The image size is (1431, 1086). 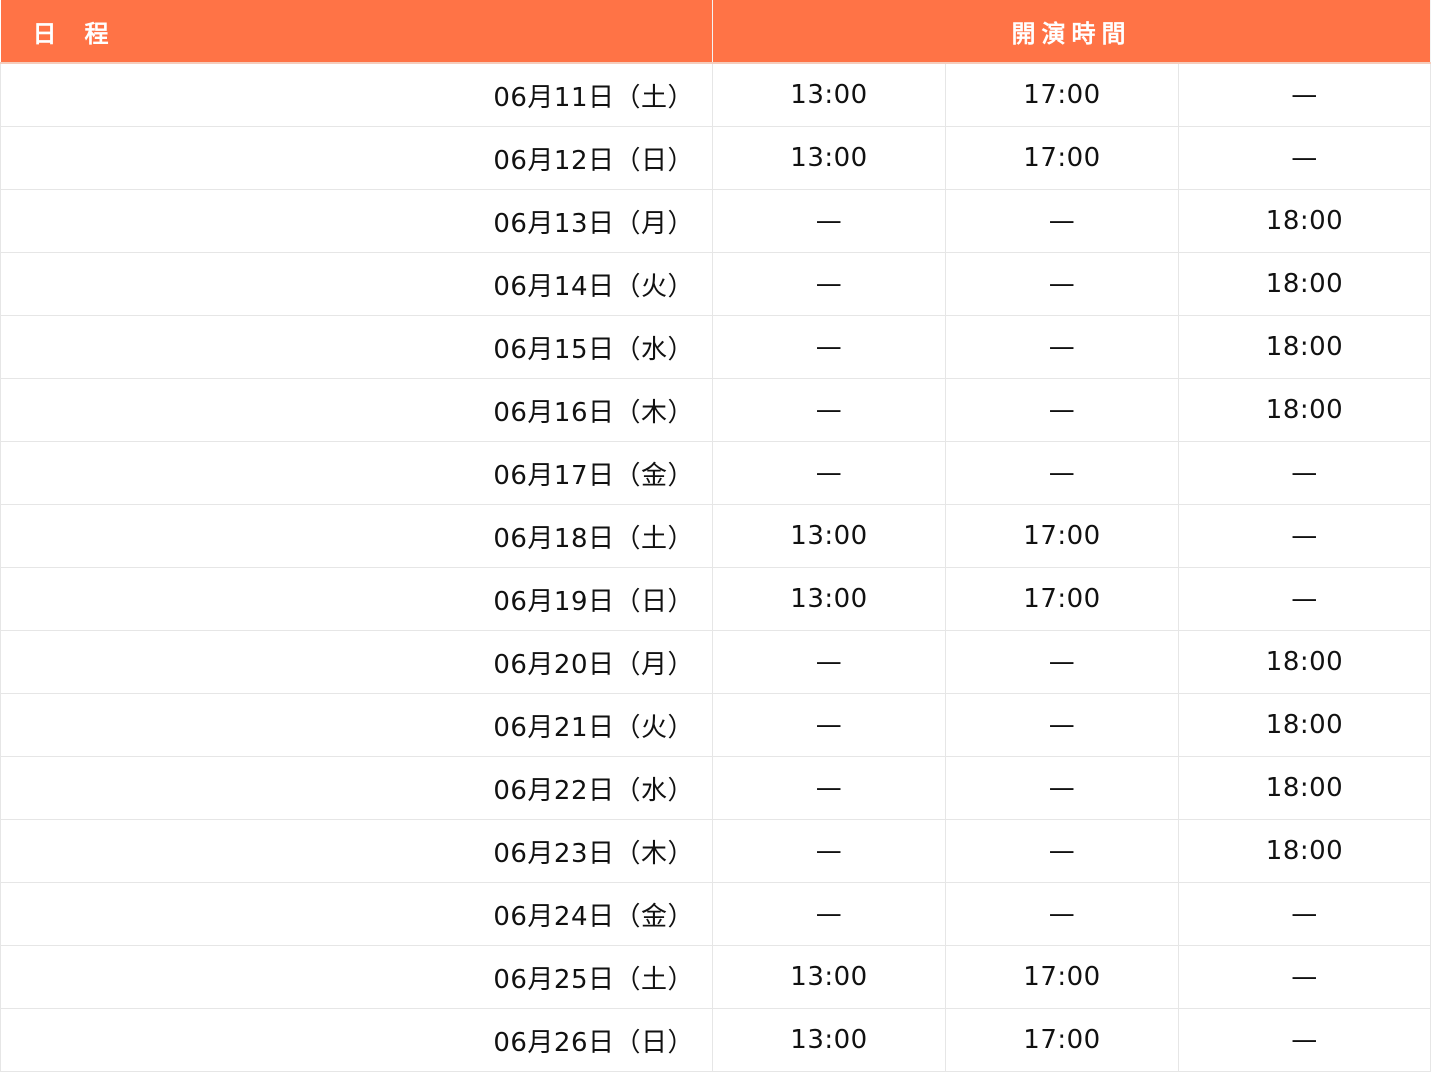 What do you see at coordinates (356, 410) in the screenshot?
I see `date-cell: 06月16日（木）` at bounding box center [356, 410].